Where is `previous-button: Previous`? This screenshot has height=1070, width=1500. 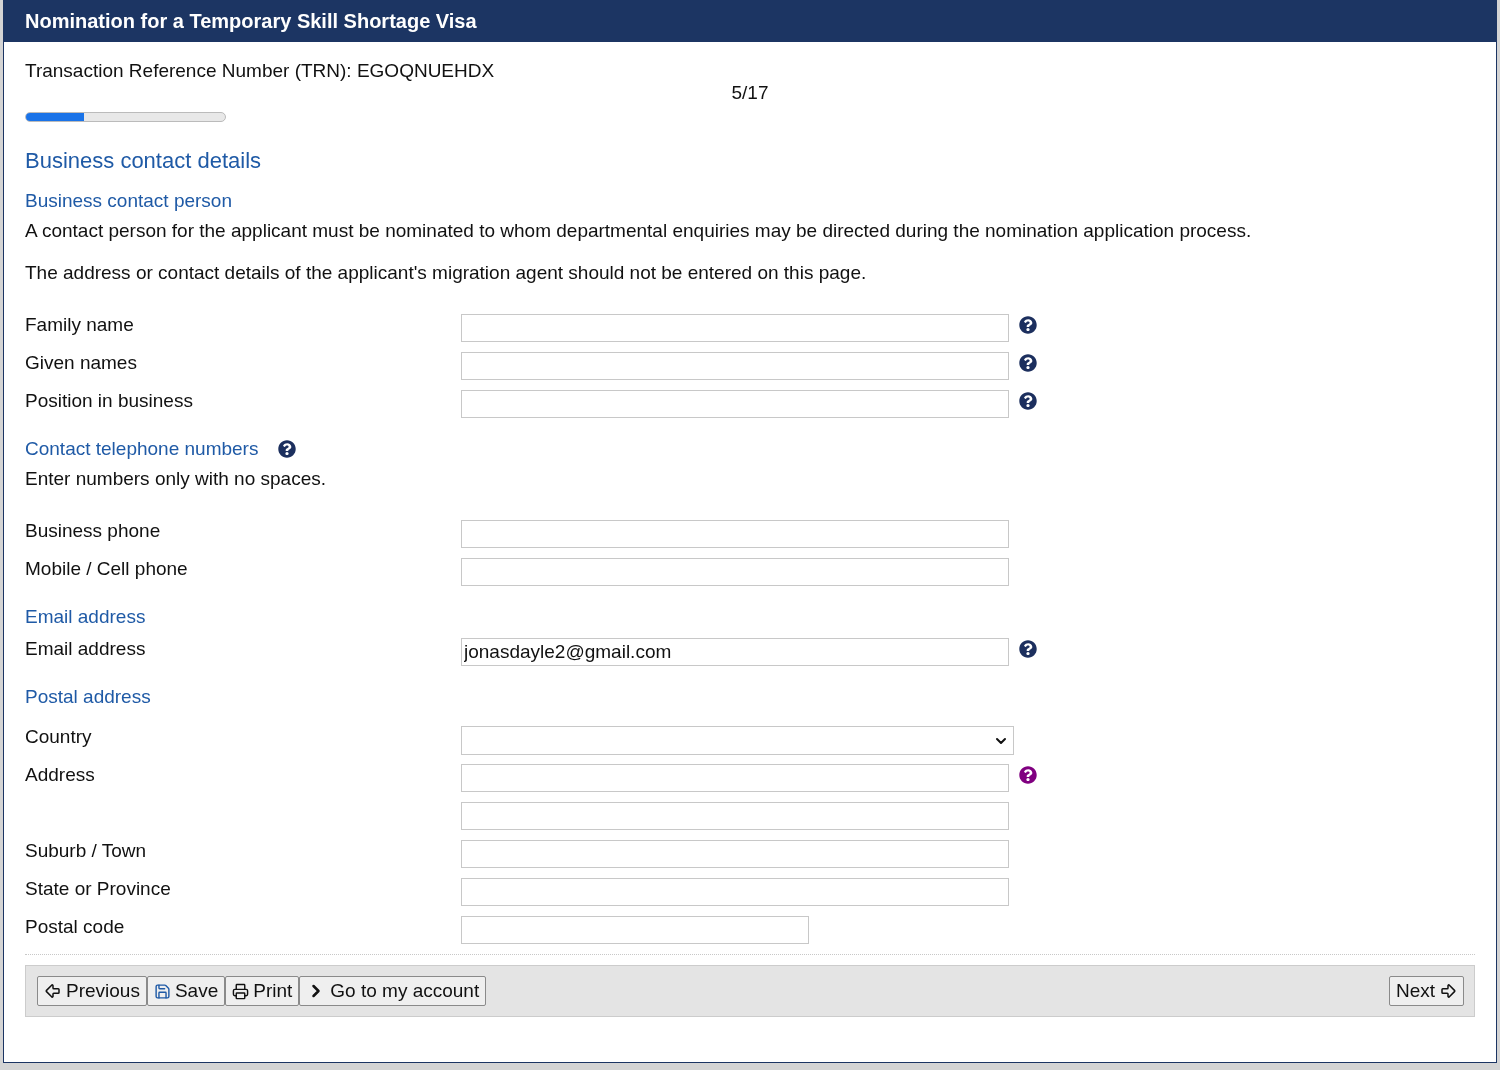 previous-button: Previous is located at coordinates (92, 991).